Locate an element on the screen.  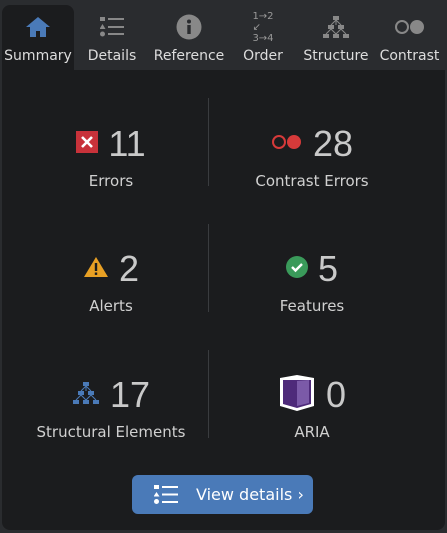
tab-structure: Structure is located at coordinates (336, 37).